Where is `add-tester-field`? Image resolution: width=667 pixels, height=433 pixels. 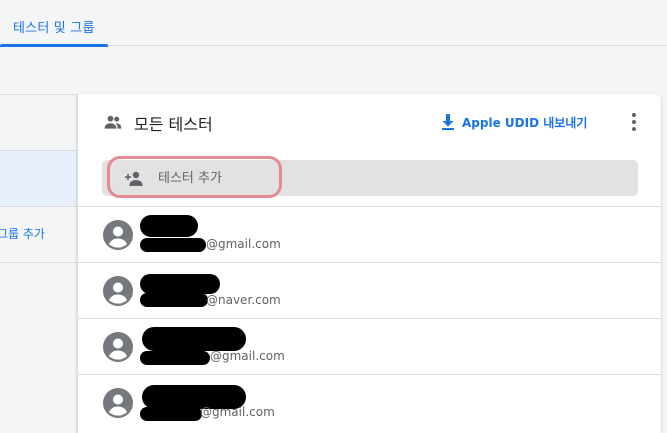 add-tester-field is located at coordinates (370, 178).